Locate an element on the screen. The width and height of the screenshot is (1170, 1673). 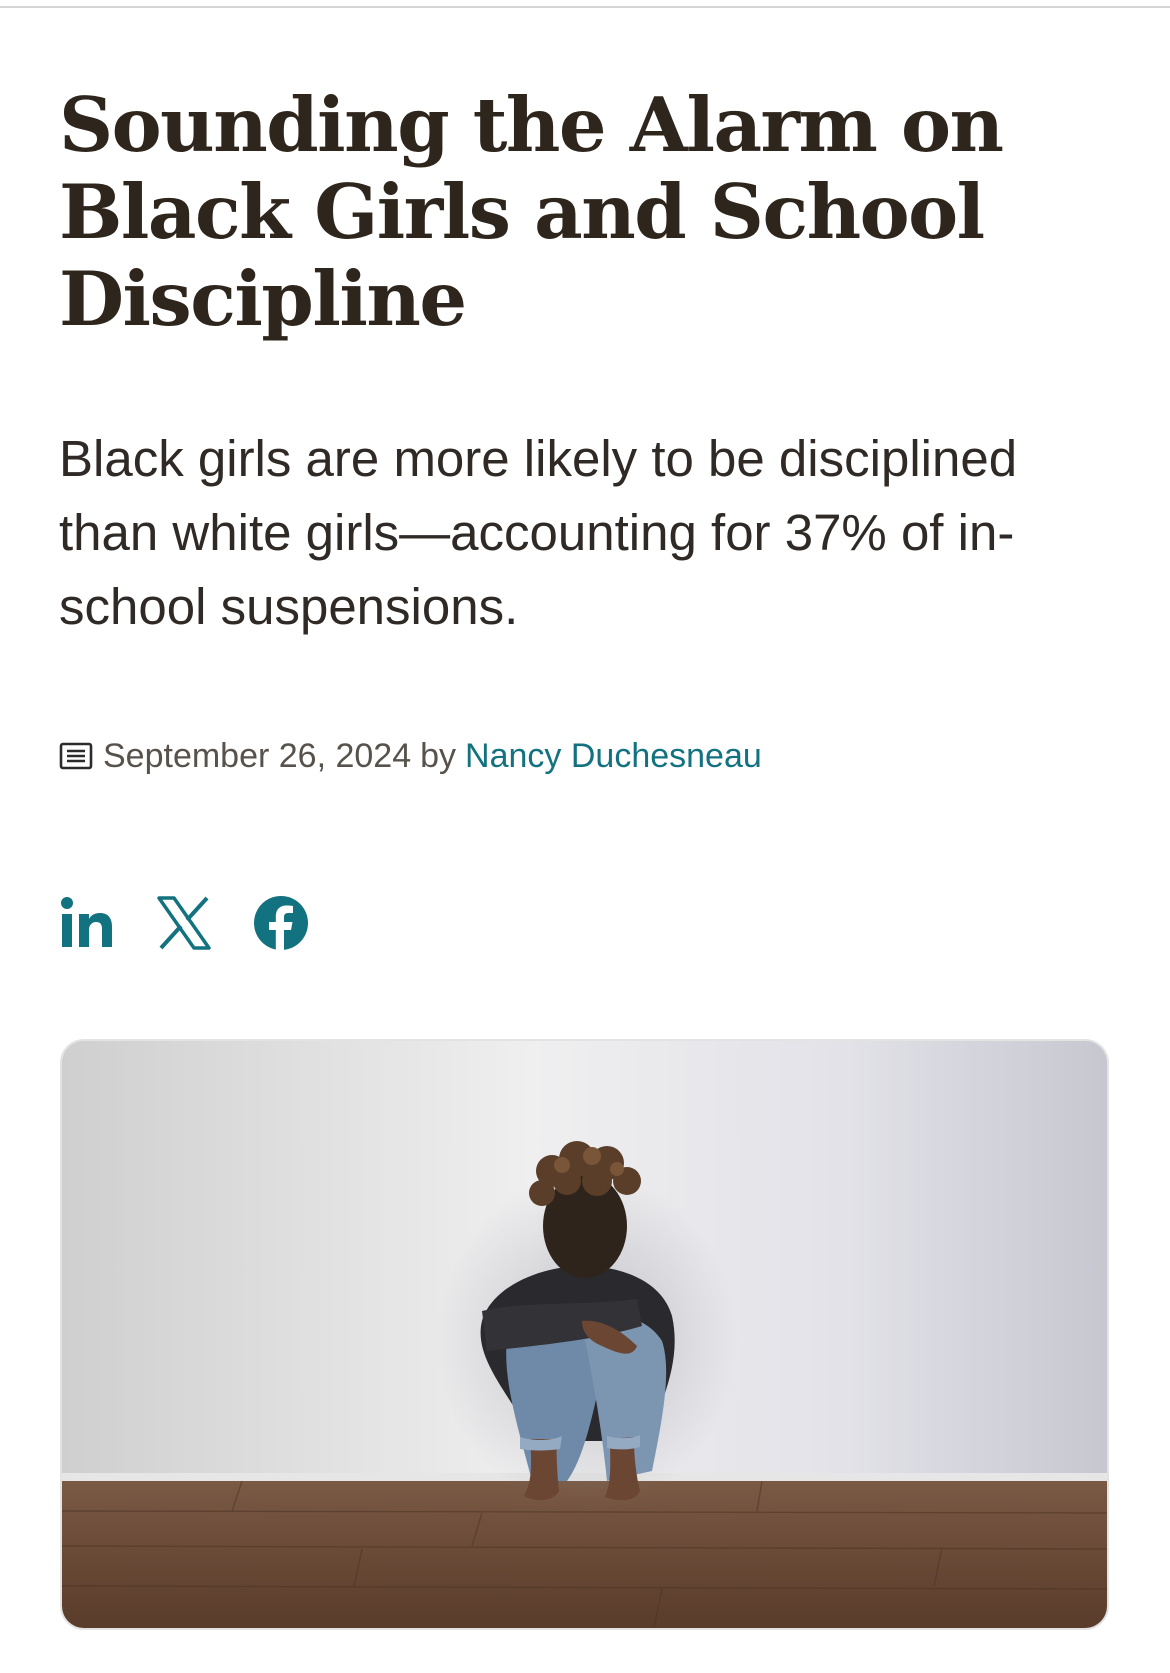
share-bar is located at coordinates (184, 923).